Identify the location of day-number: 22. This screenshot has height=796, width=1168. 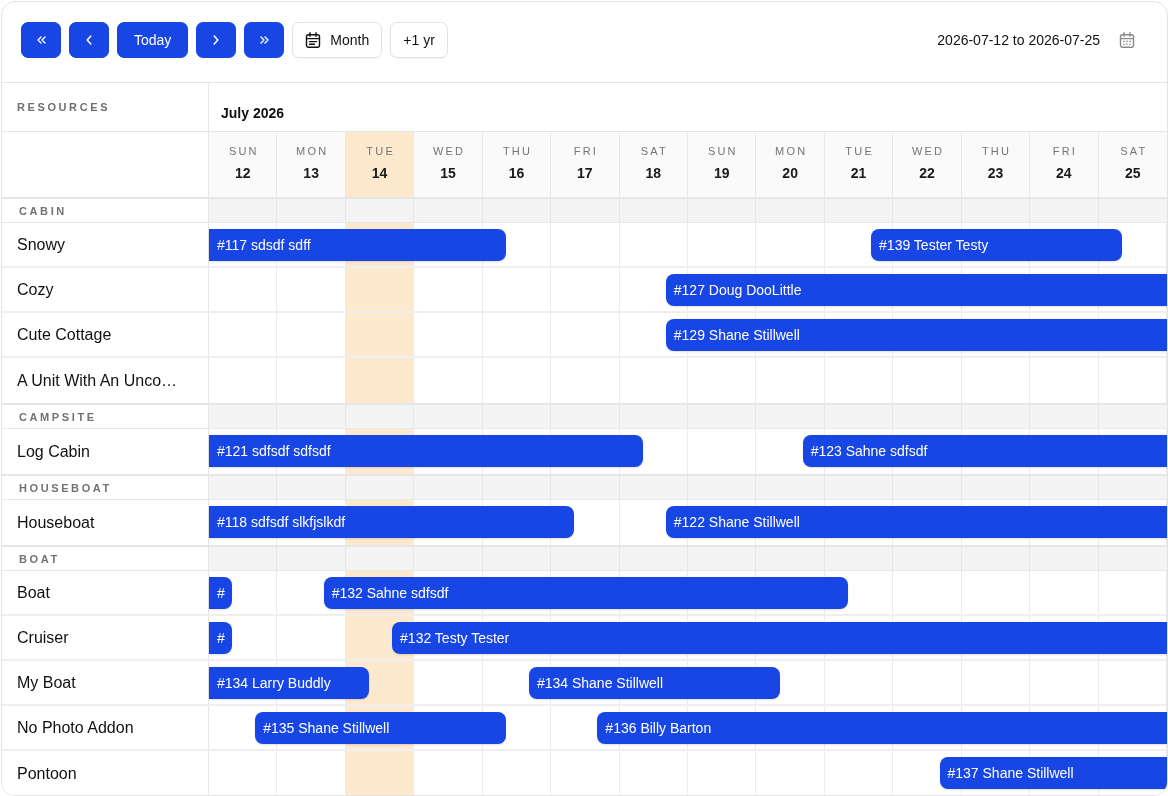
(927, 173).